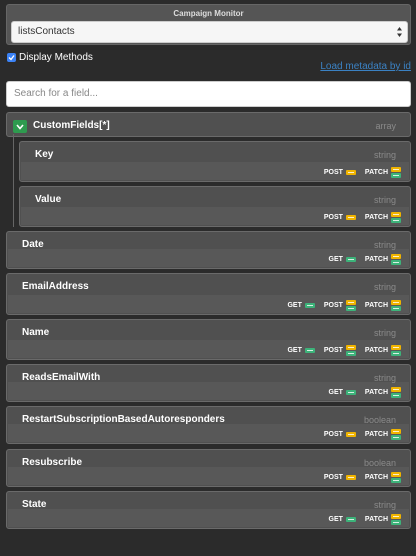  What do you see at coordinates (385, 126) in the screenshot?
I see `field-type: array` at bounding box center [385, 126].